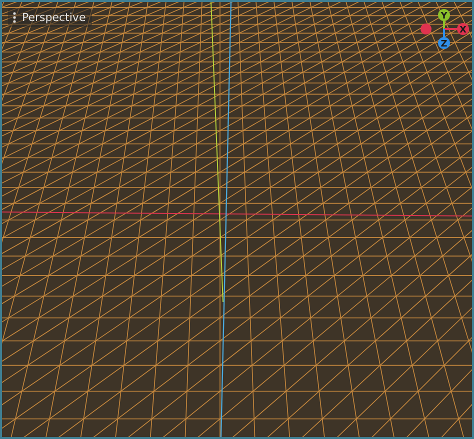  What do you see at coordinates (14, 17) in the screenshot?
I see `kebab-menu-icon` at bounding box center [14, 17].